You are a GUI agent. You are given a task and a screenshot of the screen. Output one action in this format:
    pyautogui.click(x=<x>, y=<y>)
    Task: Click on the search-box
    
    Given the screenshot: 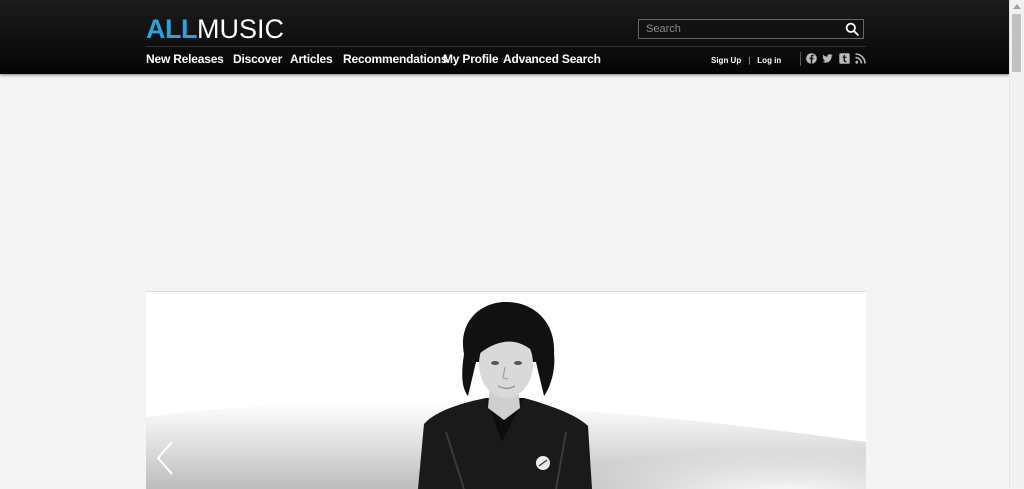 What is the action you would take?
    pyautogui.click(x=751, y=29)
    